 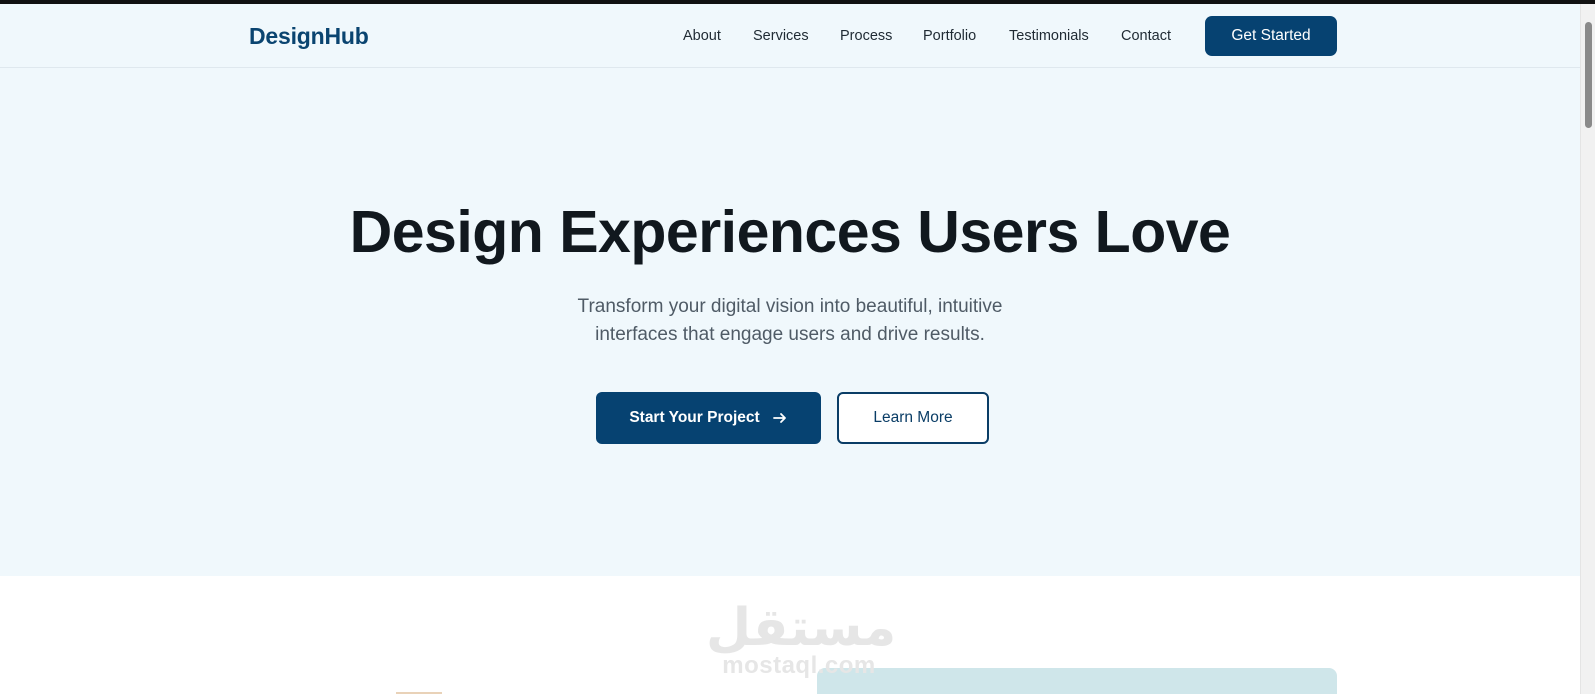 I want to click on start-your-project-button: Start Your Project, so click(x=708, y=418).